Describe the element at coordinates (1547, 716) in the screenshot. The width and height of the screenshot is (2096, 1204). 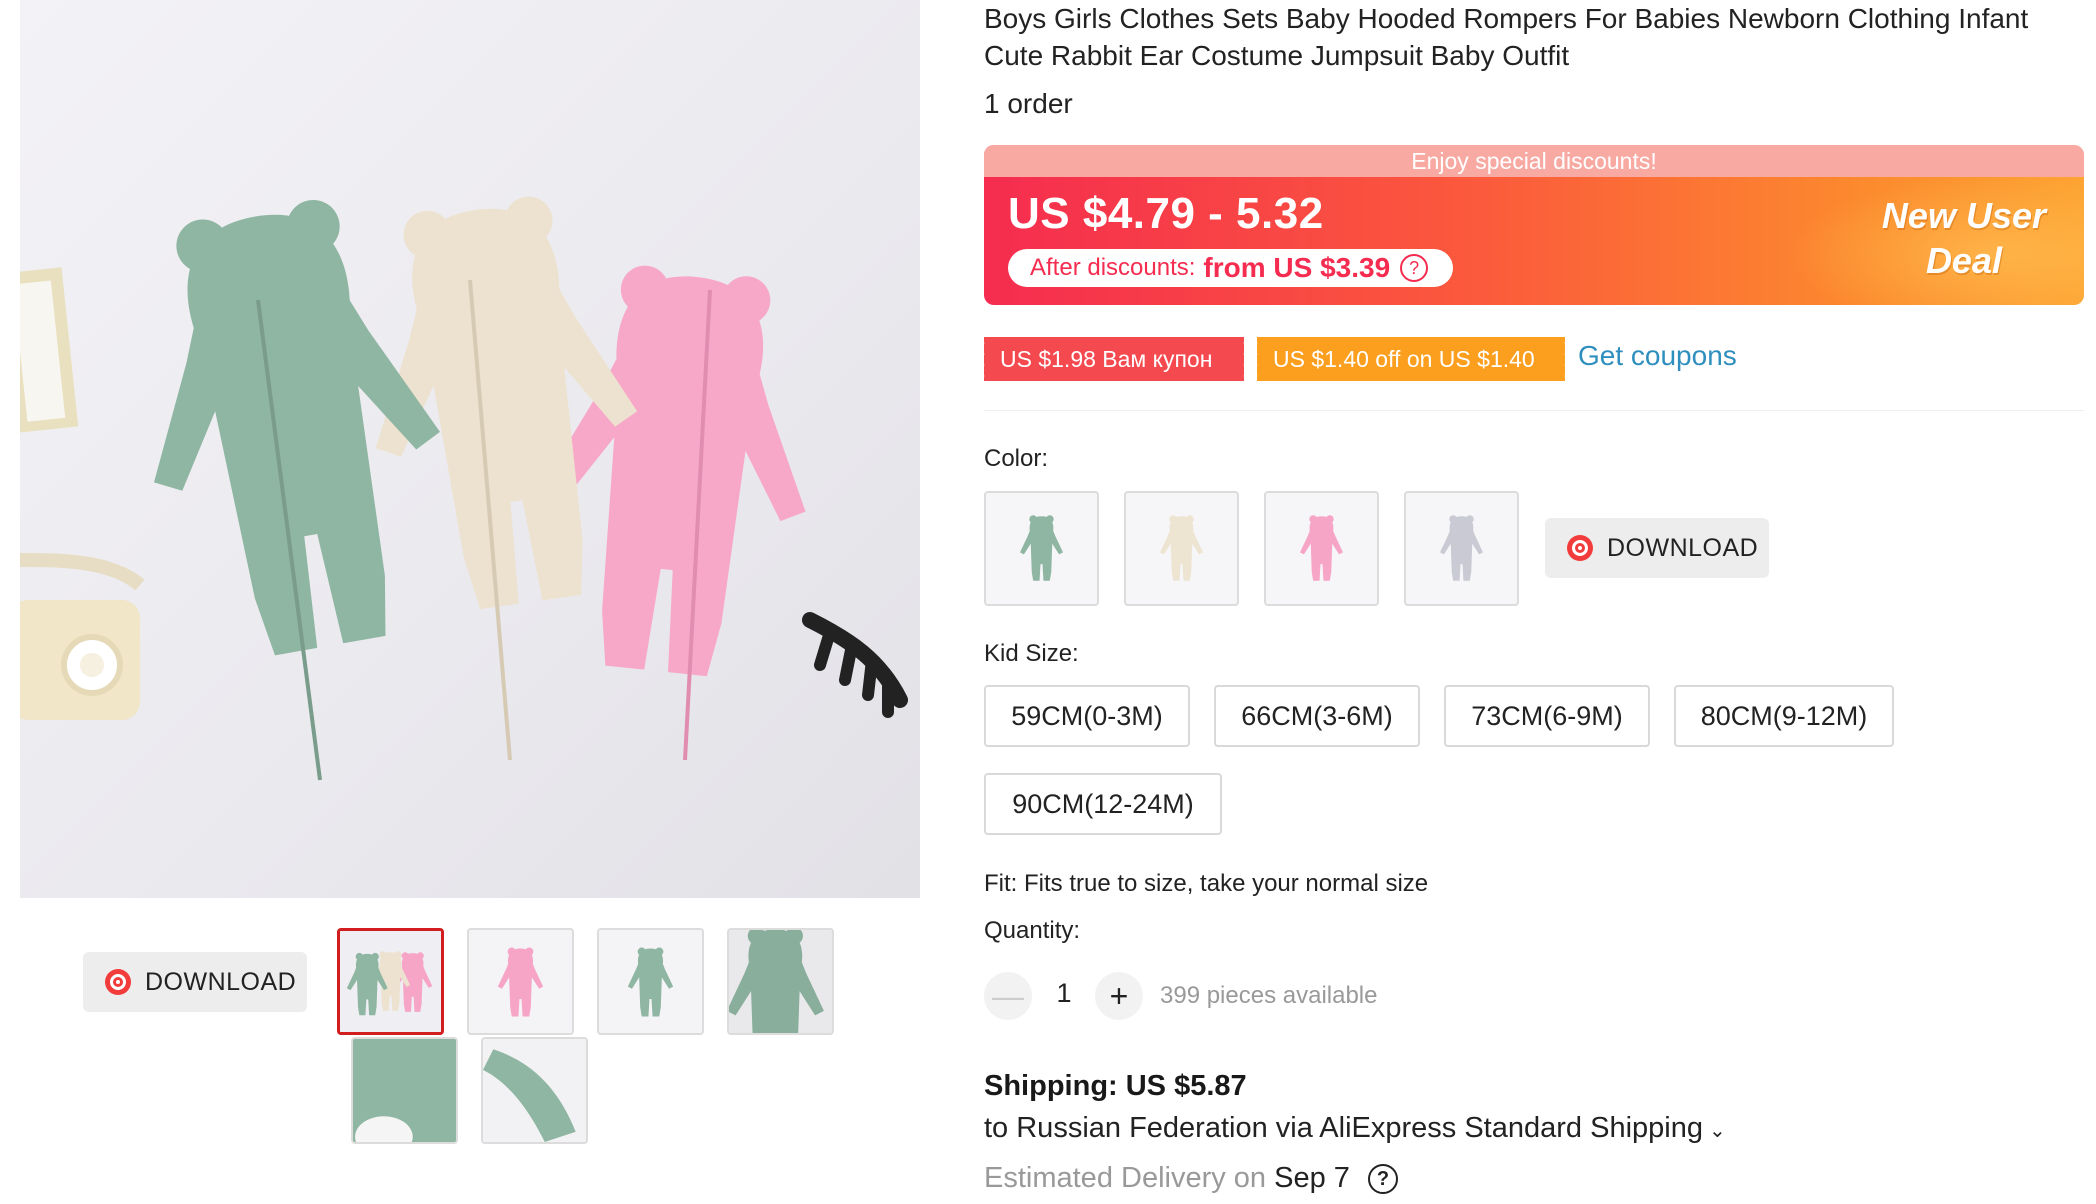
I see `size-option-73cm: 73CM(6-9M)` at that location.